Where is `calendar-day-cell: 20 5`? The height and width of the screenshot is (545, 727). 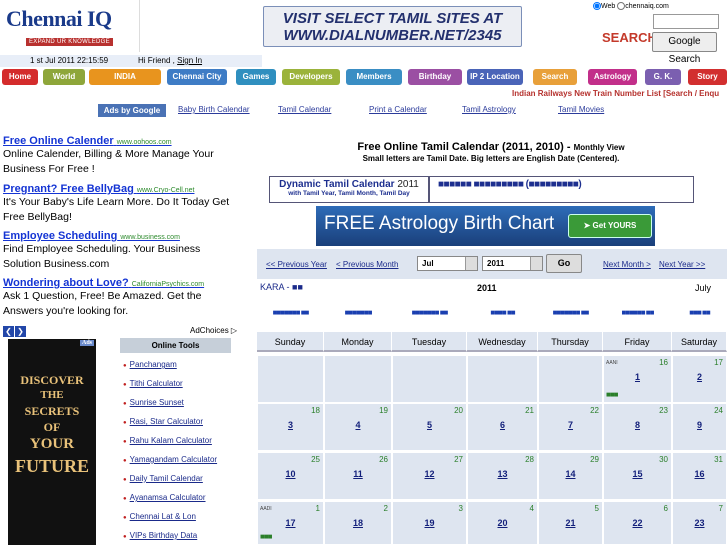 calendar-day-cell: 20 5 is located at coordinates (429, 427).